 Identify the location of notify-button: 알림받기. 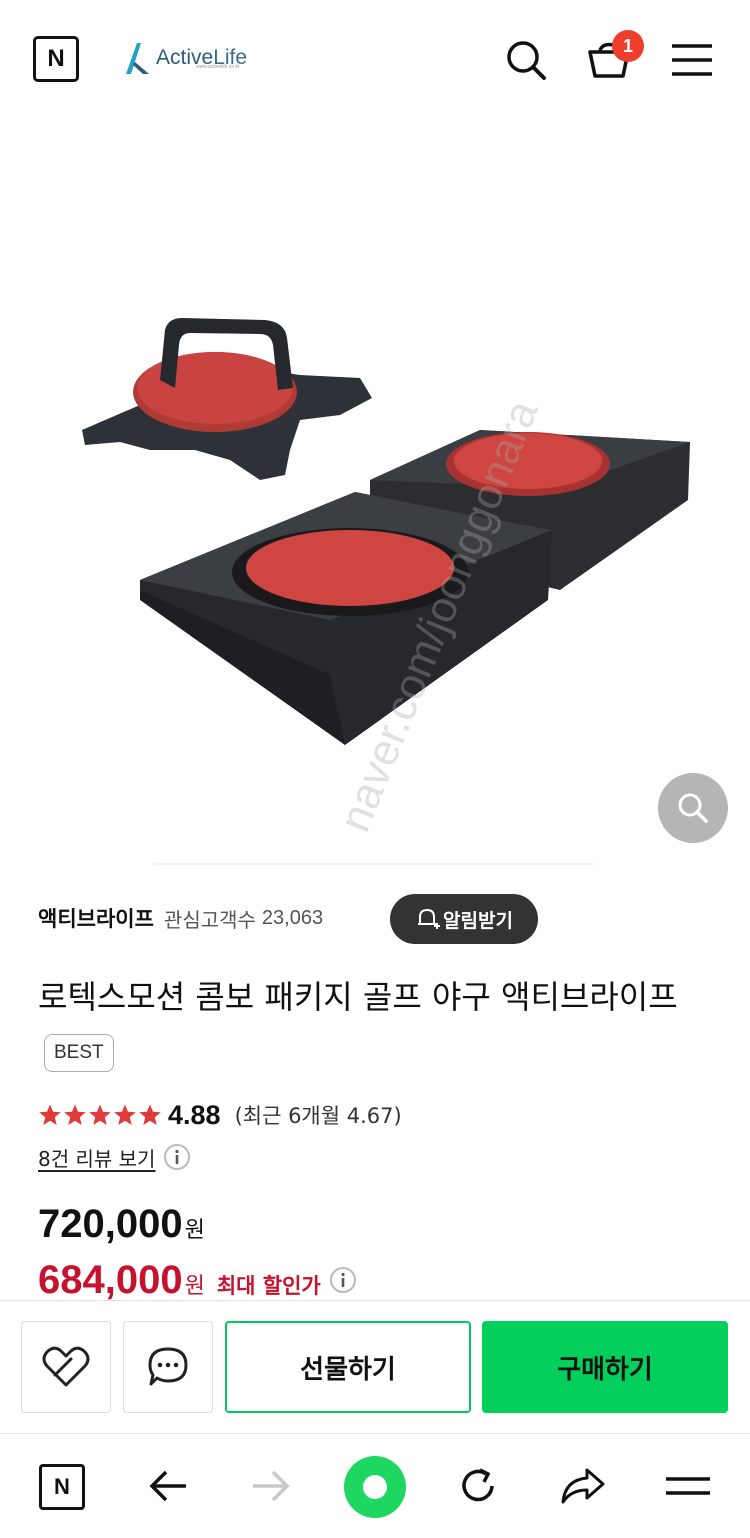
(464, 919).